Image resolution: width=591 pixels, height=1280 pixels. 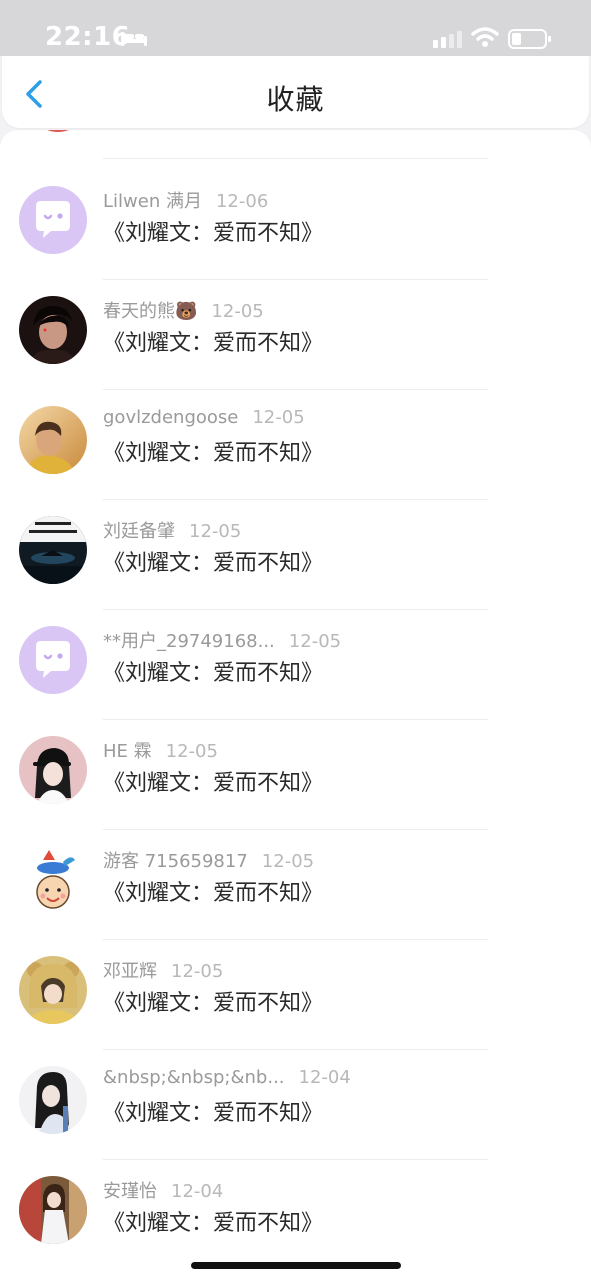 What do you see at coordinates (130, 1191) in the screenshot?
I see `item-author: 安瑾怡` at bounding box center [130, 1191].